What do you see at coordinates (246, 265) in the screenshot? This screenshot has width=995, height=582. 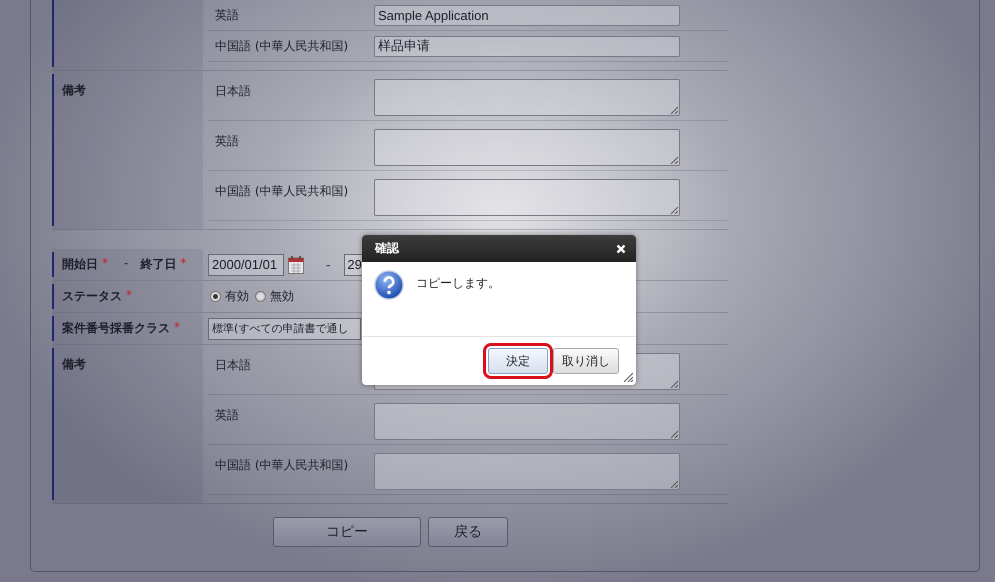 I see `date-field: 2000/01/01` at bounding box center [246, 265].